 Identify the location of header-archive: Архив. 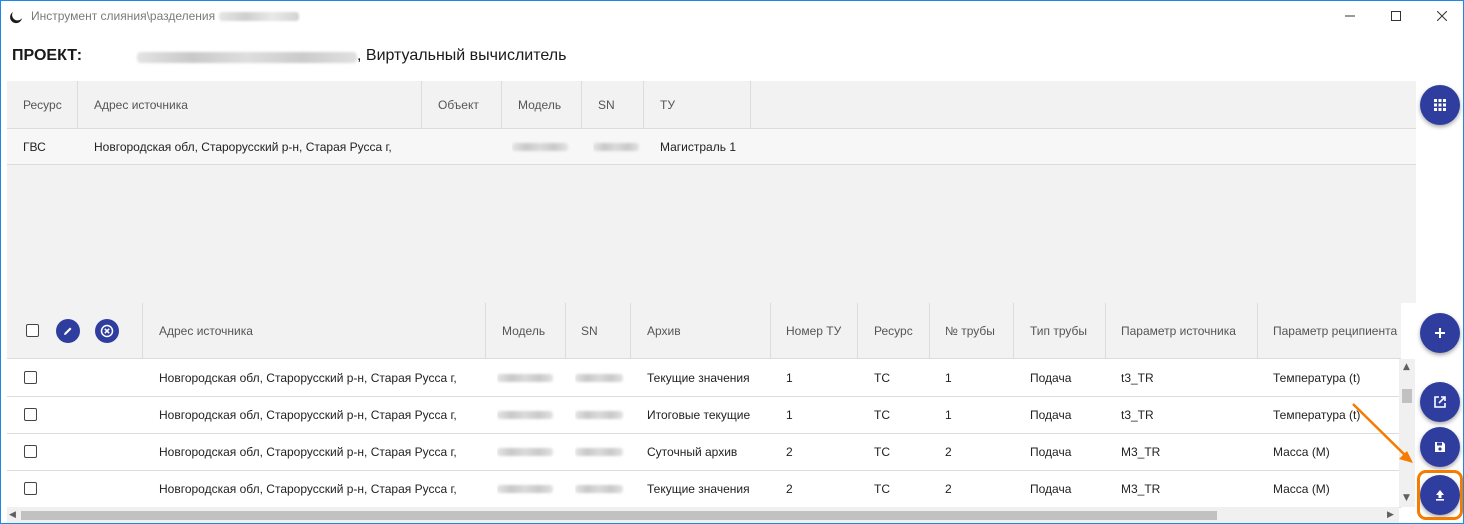
(707, 330).